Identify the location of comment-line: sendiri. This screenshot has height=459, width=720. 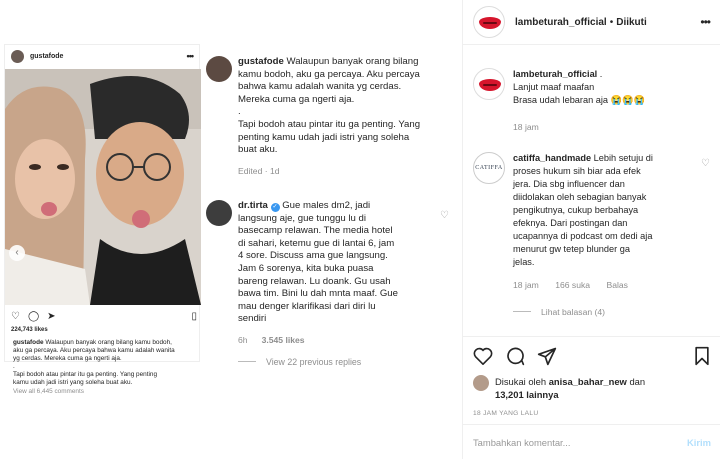
(252, 319).